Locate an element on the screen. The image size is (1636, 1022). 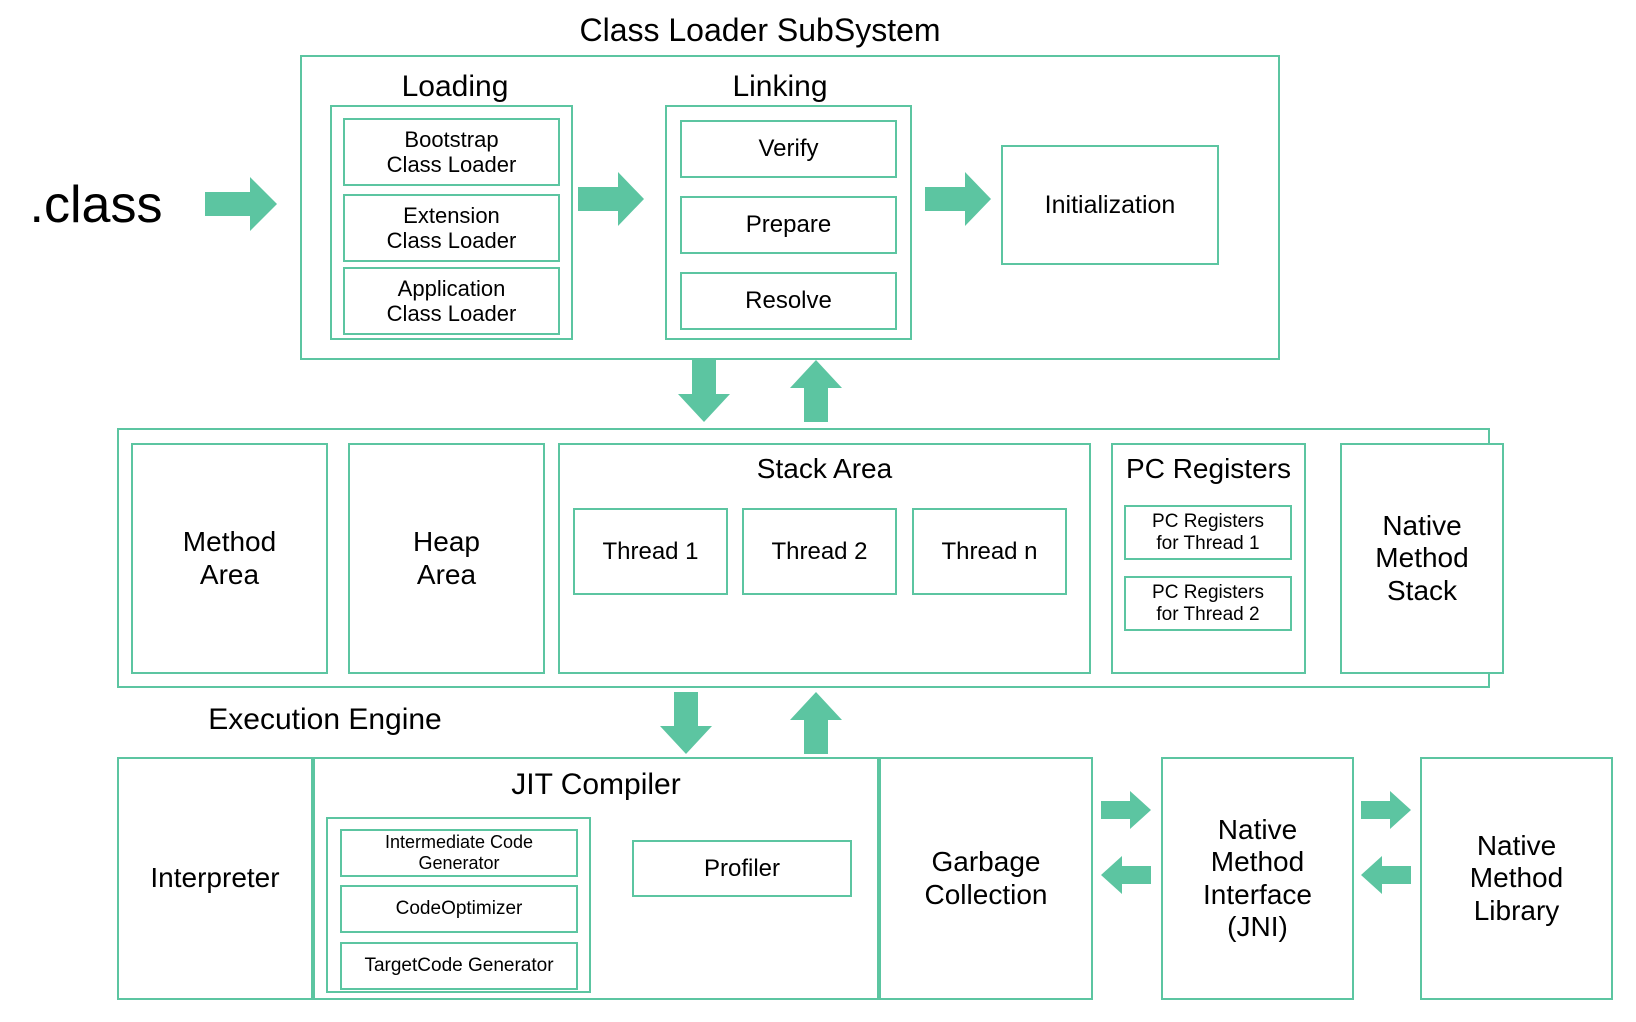
prepare-box: Prepare is located at coordinates (788, 225).